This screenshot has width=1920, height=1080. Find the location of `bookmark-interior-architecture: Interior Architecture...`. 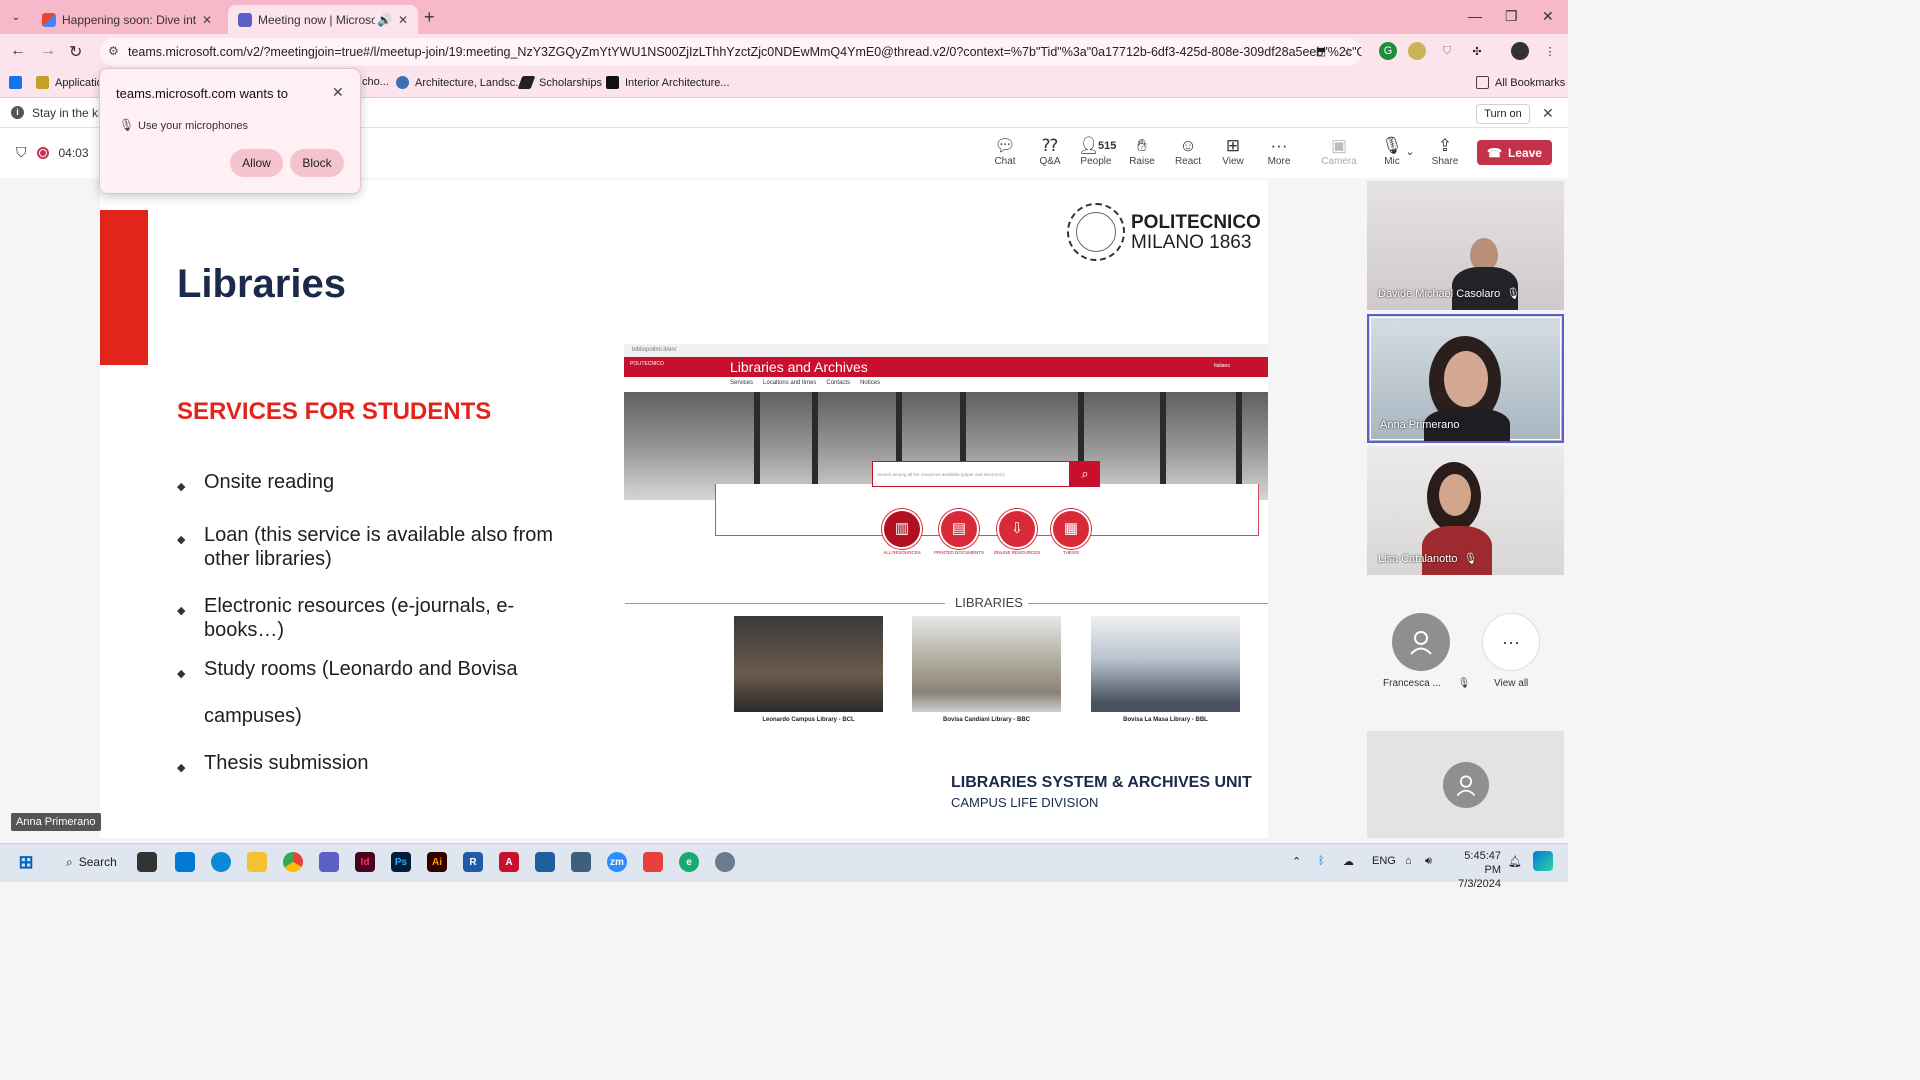

bookmark-interior-architecture: Interior Architecture... is located at coordinates (668, 82).